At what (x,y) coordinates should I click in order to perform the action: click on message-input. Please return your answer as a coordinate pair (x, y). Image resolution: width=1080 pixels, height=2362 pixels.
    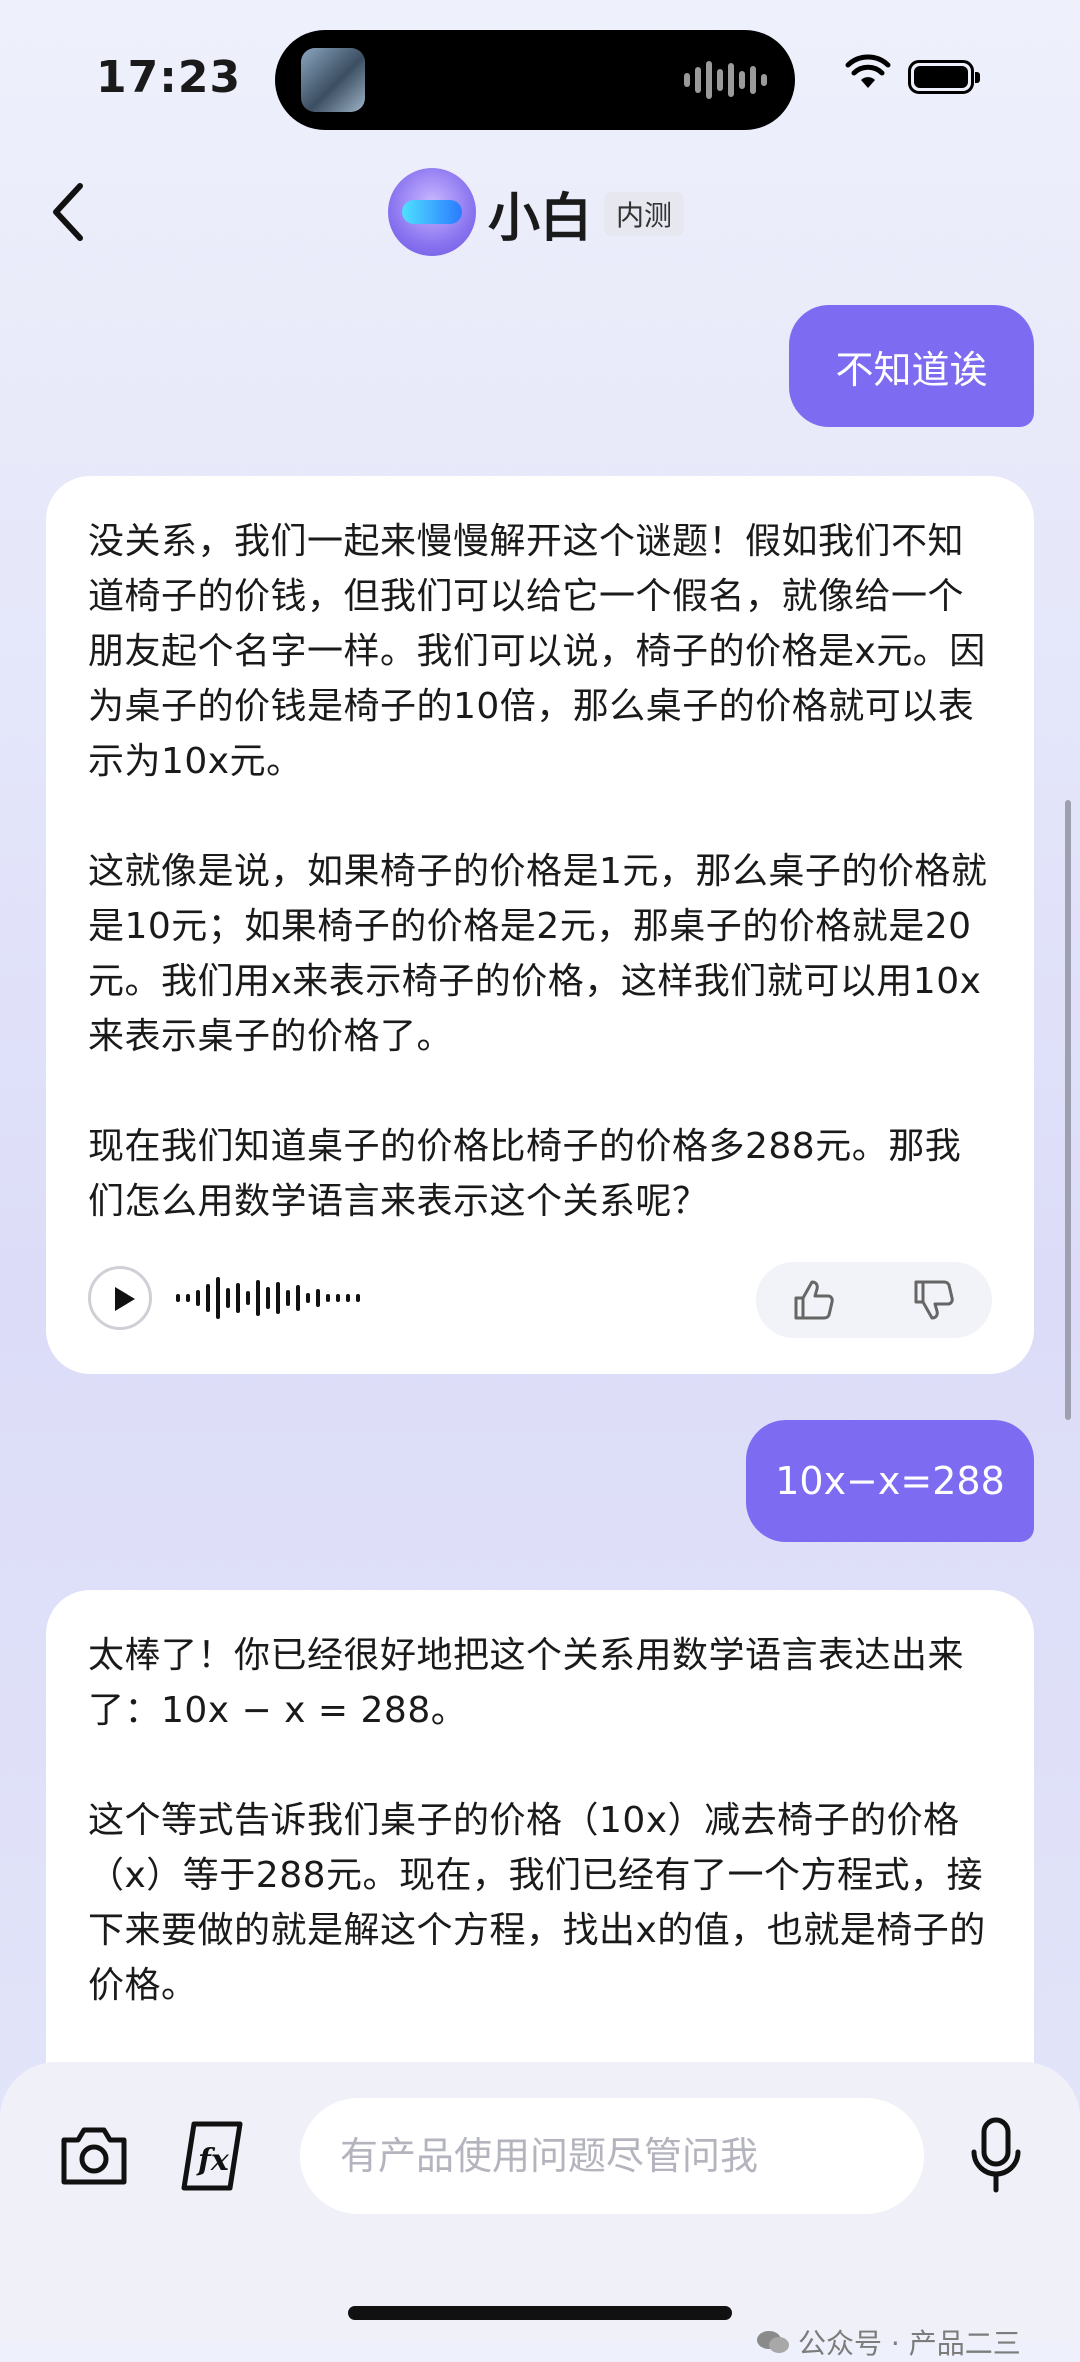
    Looking at the image, I should click on (612, 2156).